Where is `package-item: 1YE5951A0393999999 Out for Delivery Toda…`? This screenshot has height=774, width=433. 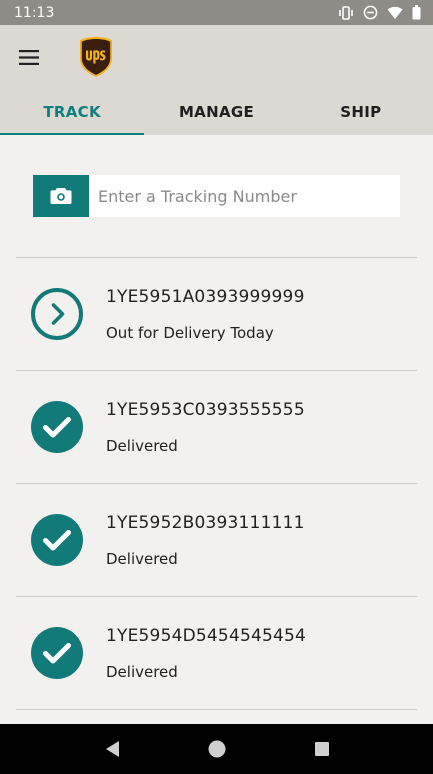 package-item: 1YE5951A0393999999 Out for Delivery Toda… is located at coordinates (216, 314).